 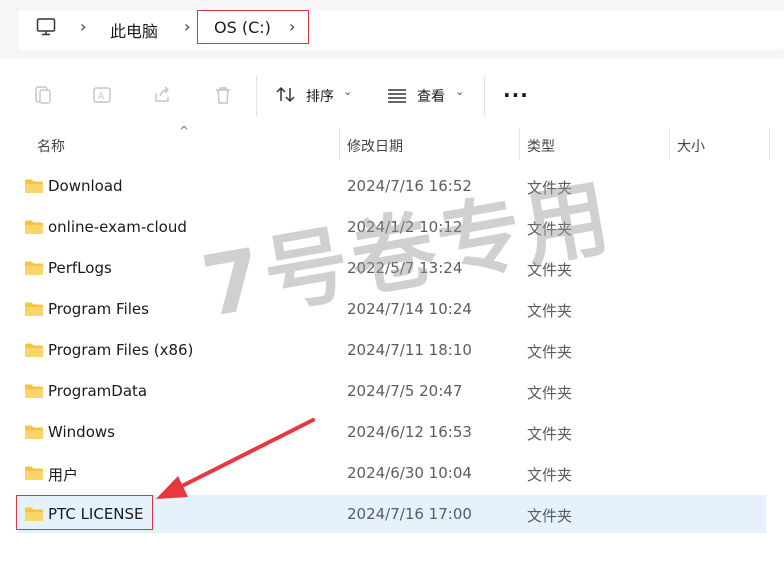 What do you see at coordinates (85, 186) in the screenshot?
I see `file-name: Download` at bounding box center [85, 186].